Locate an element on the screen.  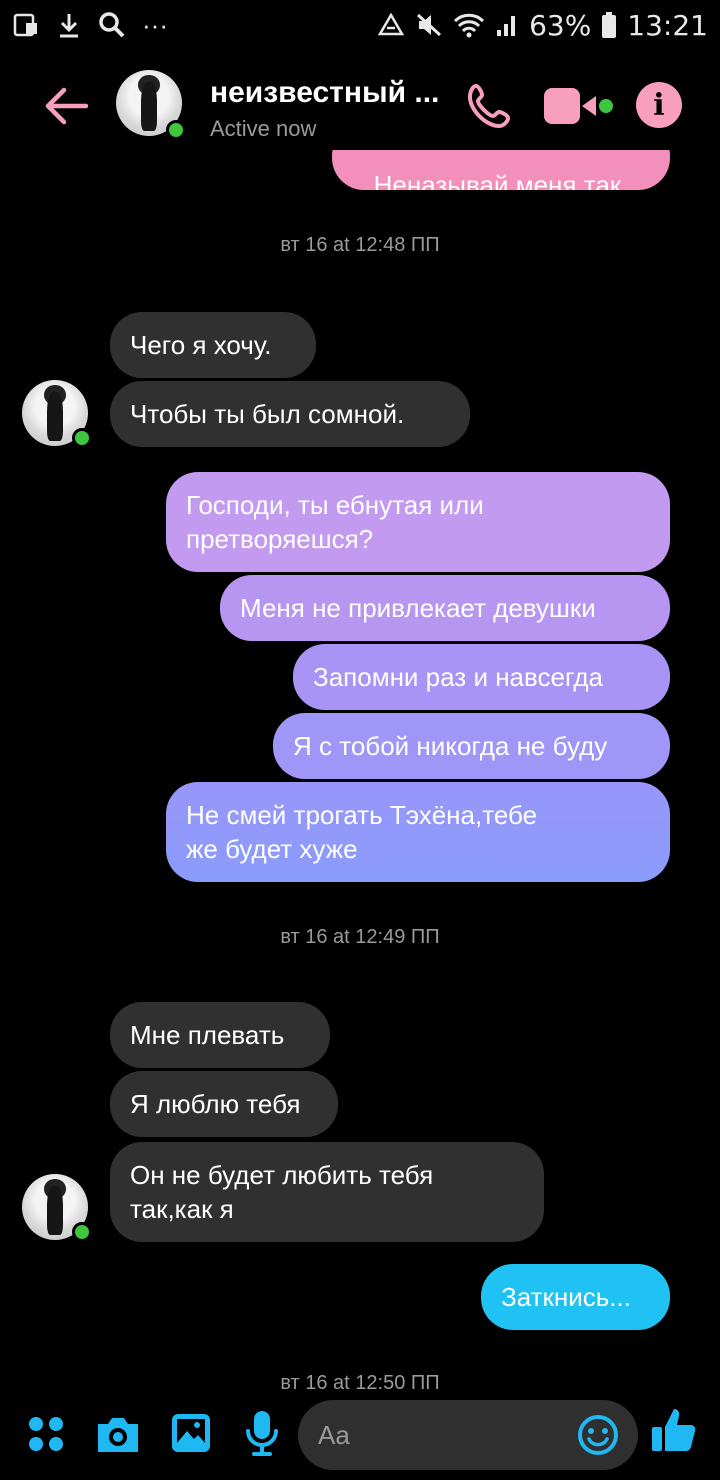
clock: 13:21 is located at coordinates (667, 25).